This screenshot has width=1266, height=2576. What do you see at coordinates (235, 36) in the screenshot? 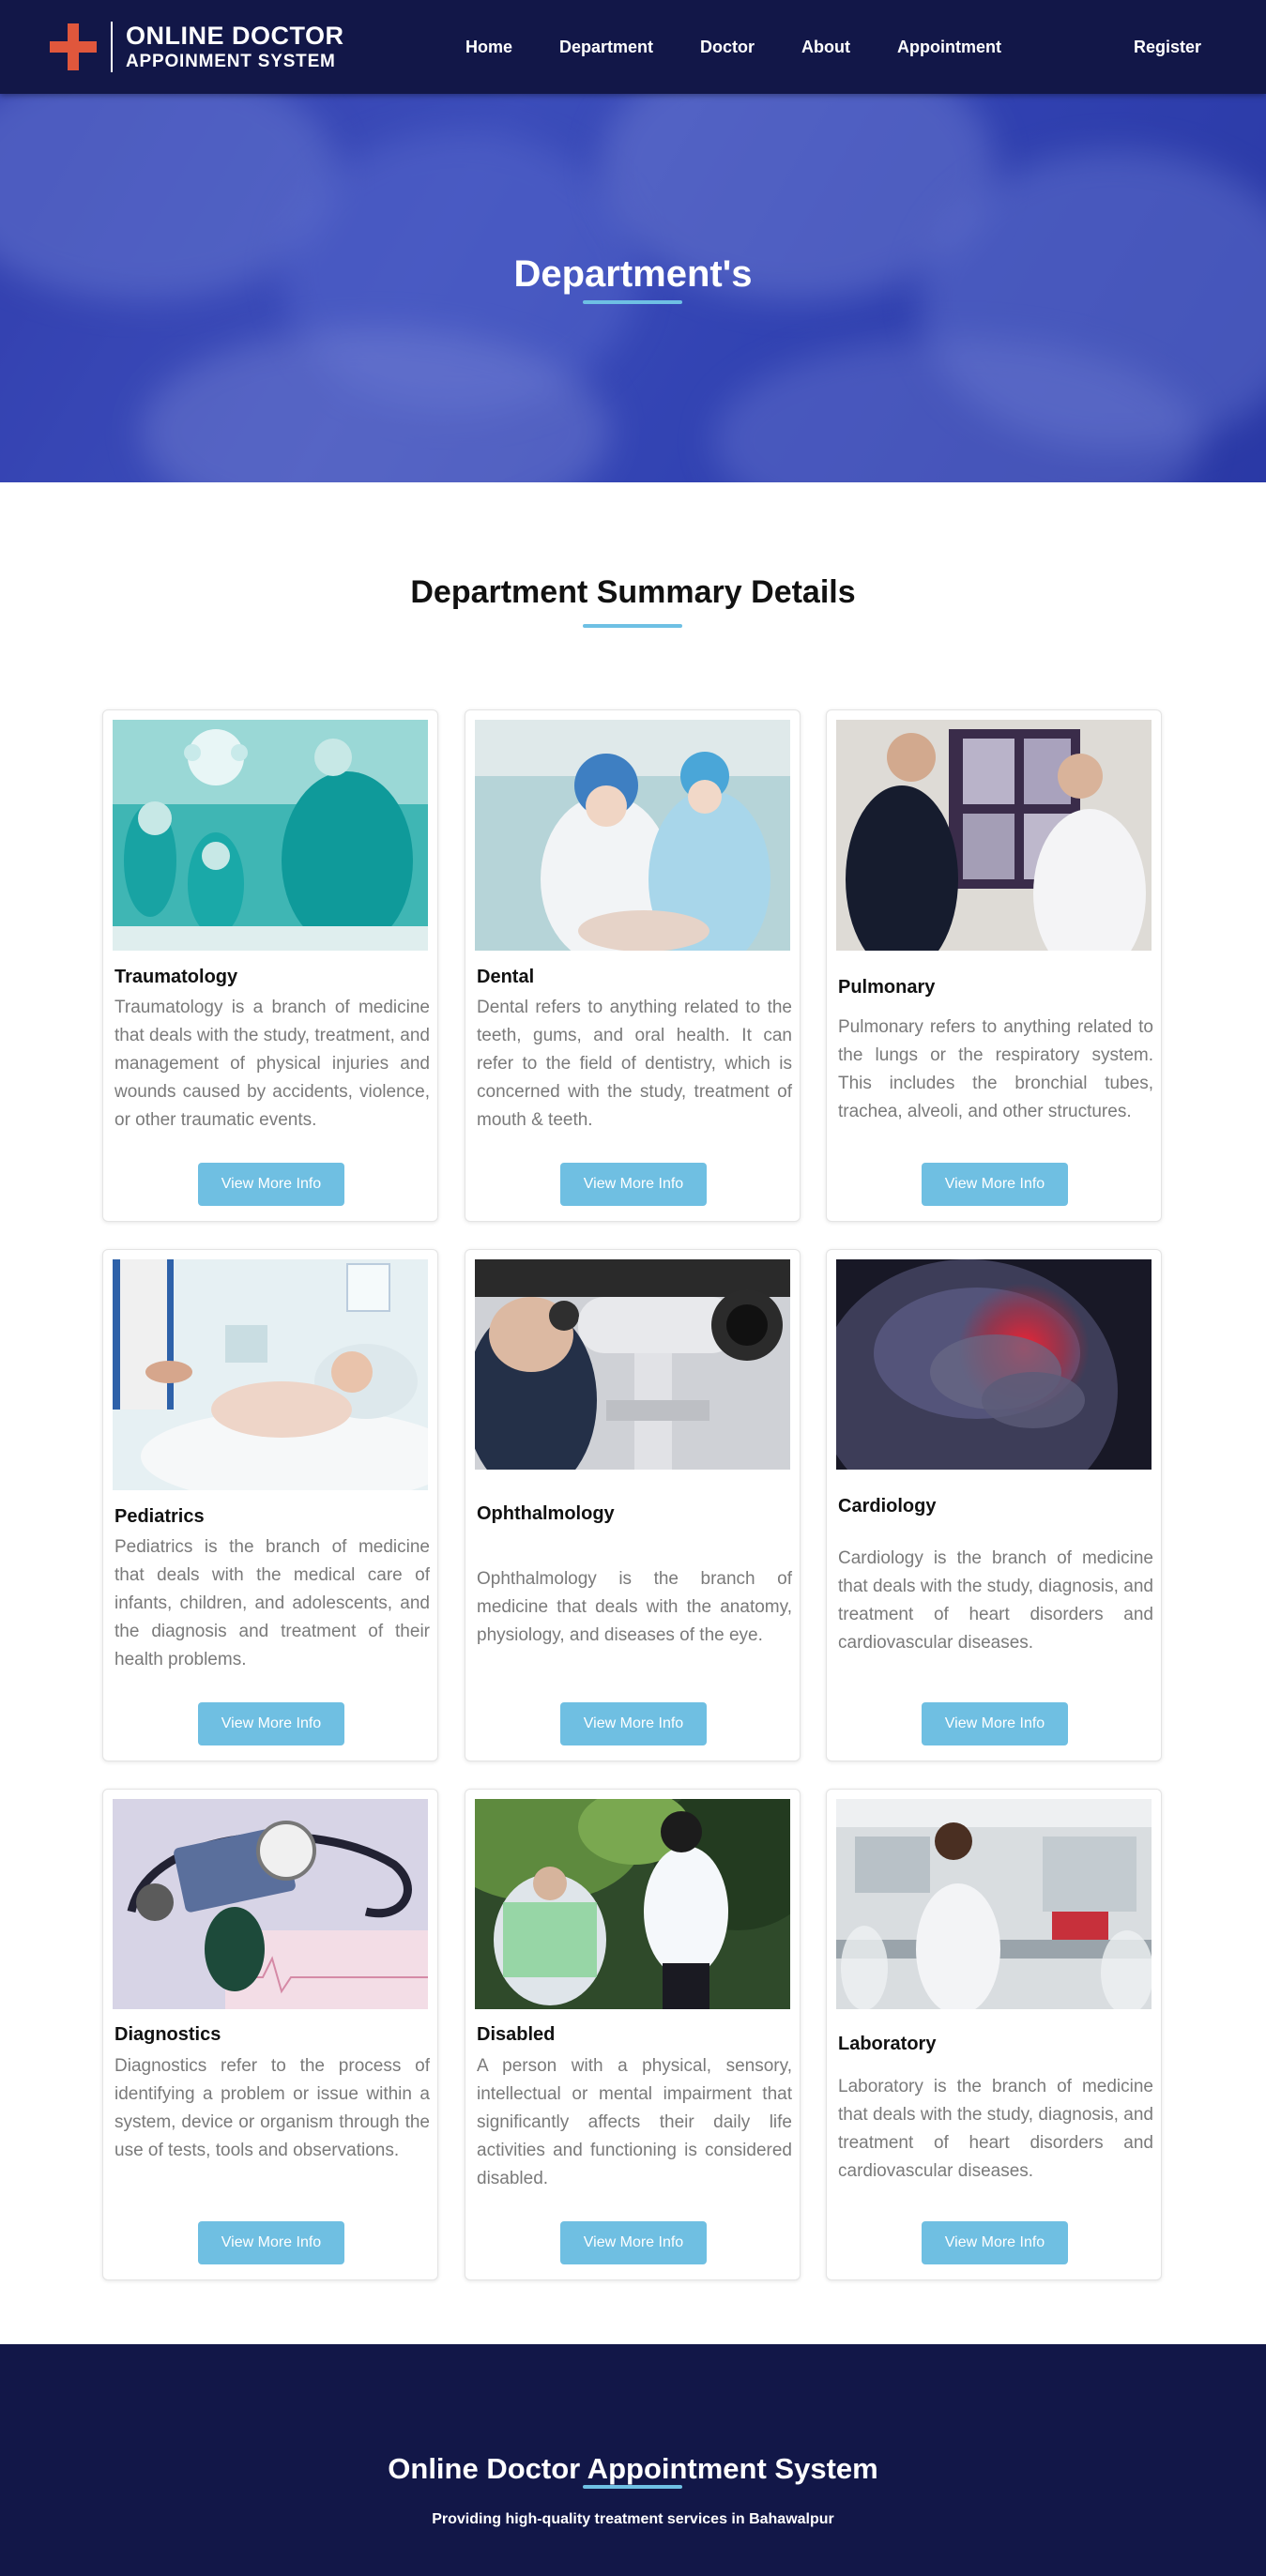
I see `logo-line1: ONLINE DOCTOR` at bounding box center [235, 36].